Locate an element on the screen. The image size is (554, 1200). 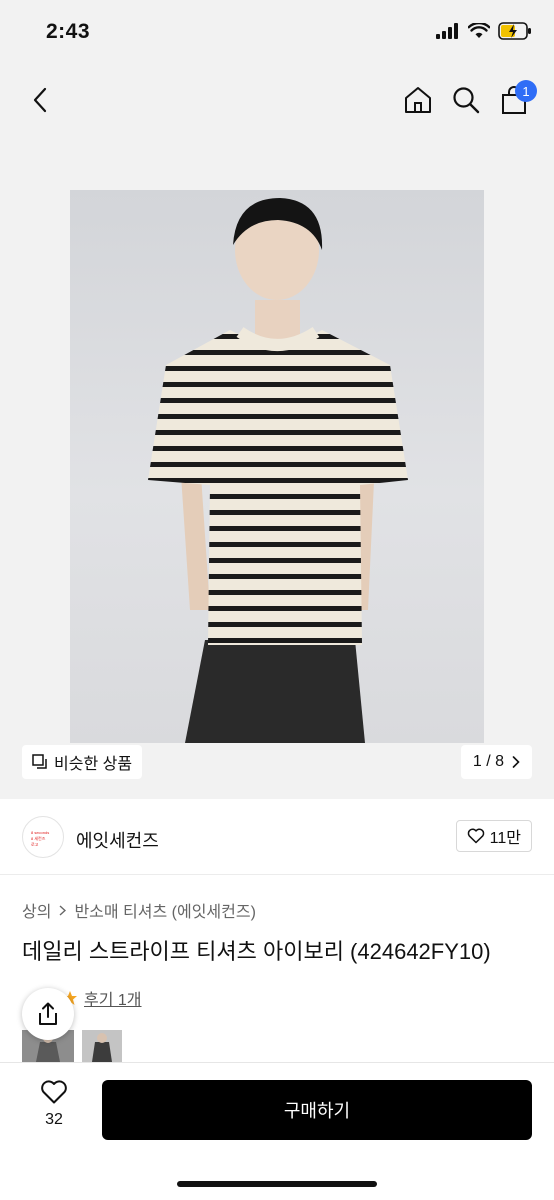
cart-count-badge: 1 is located at coordinates (526, 91).